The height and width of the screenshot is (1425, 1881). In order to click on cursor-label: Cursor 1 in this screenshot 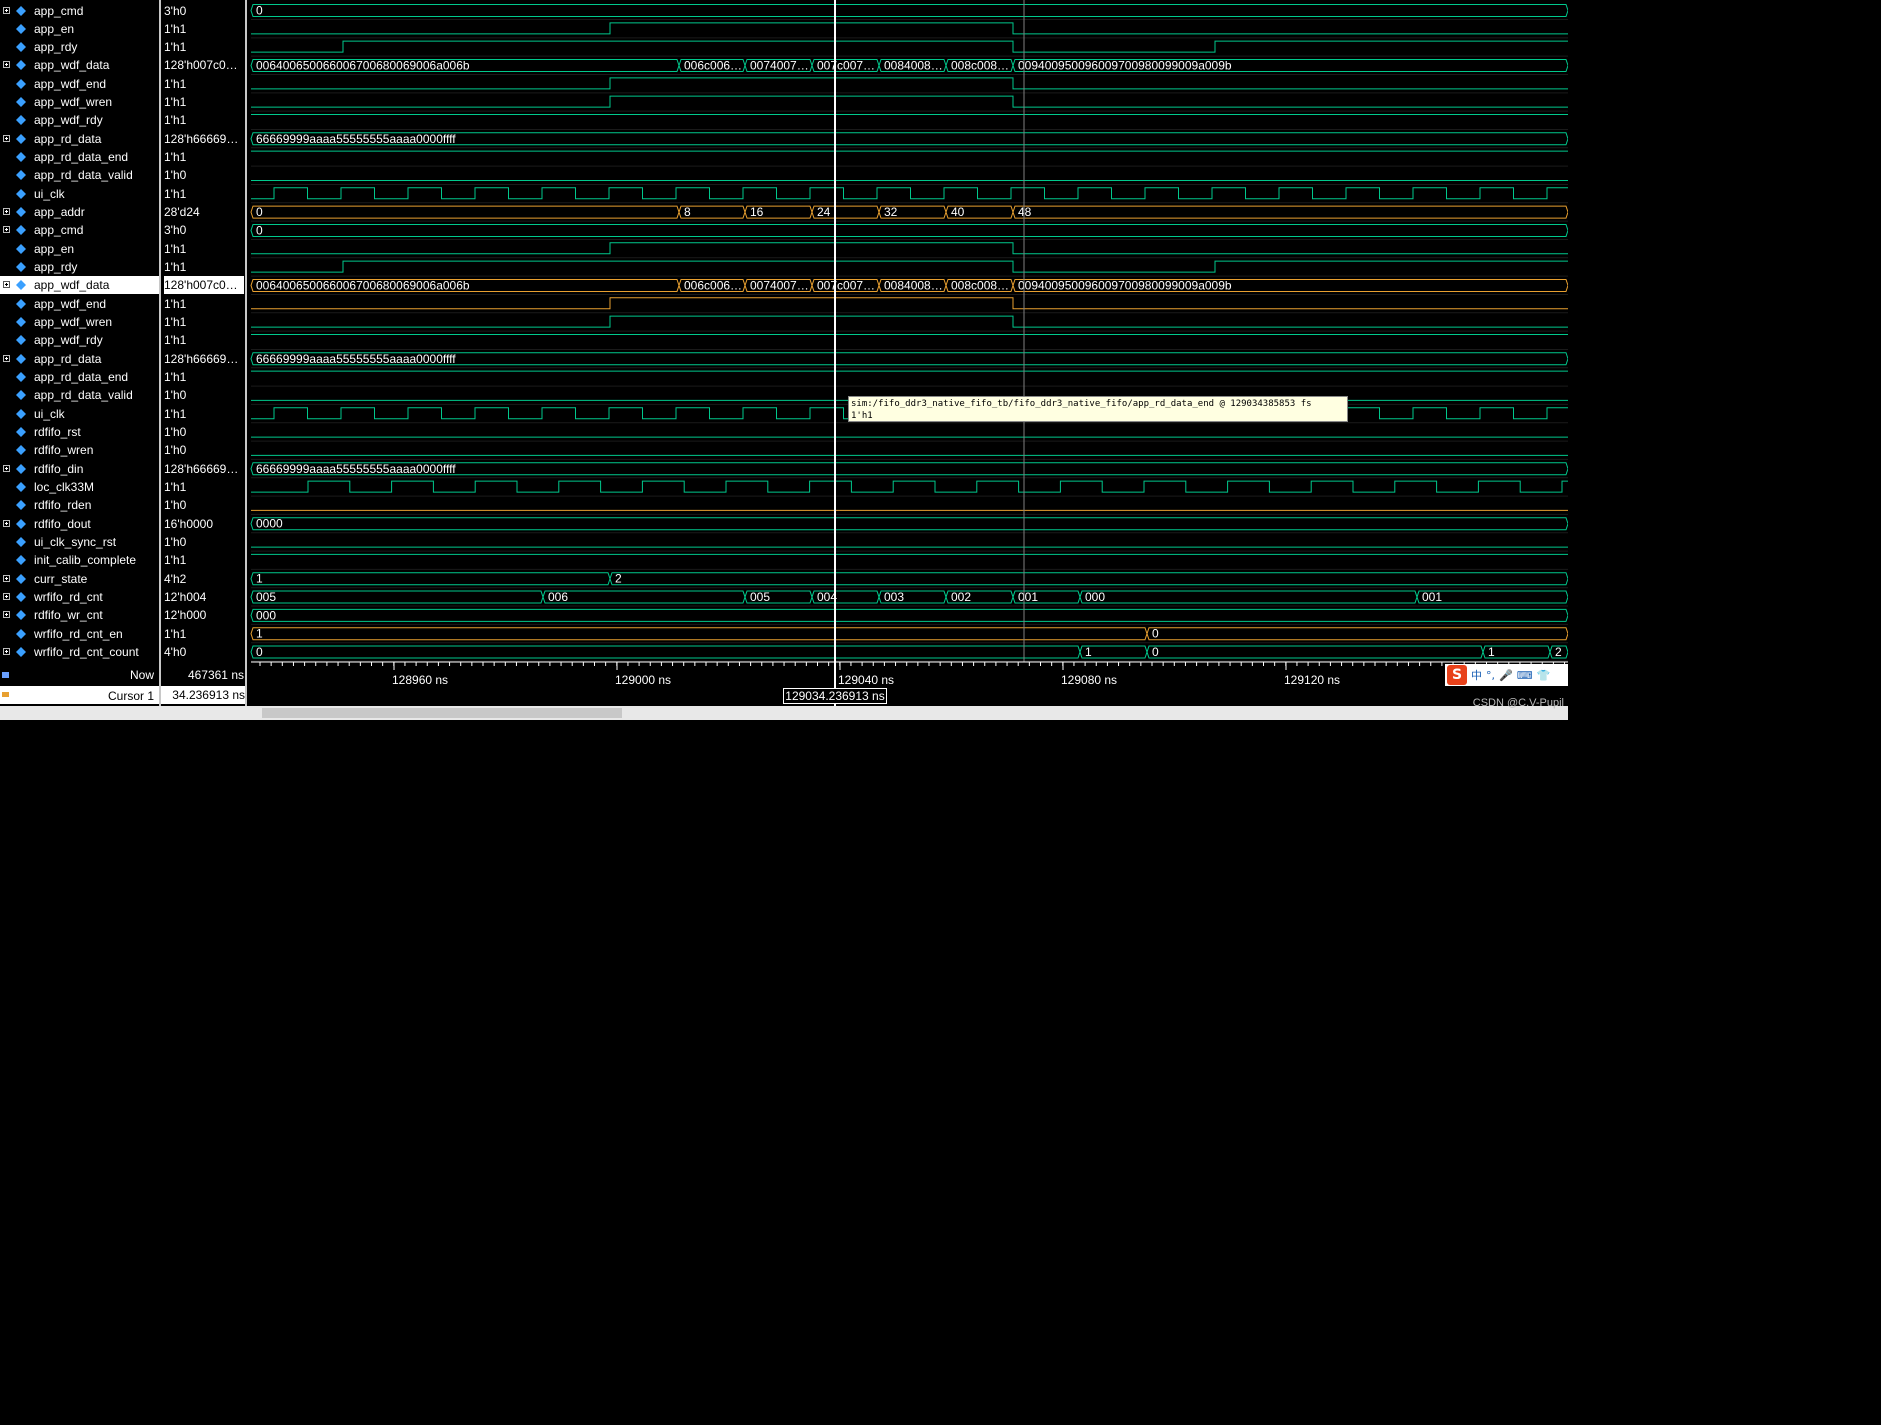, I will do `click(130, 696)`.